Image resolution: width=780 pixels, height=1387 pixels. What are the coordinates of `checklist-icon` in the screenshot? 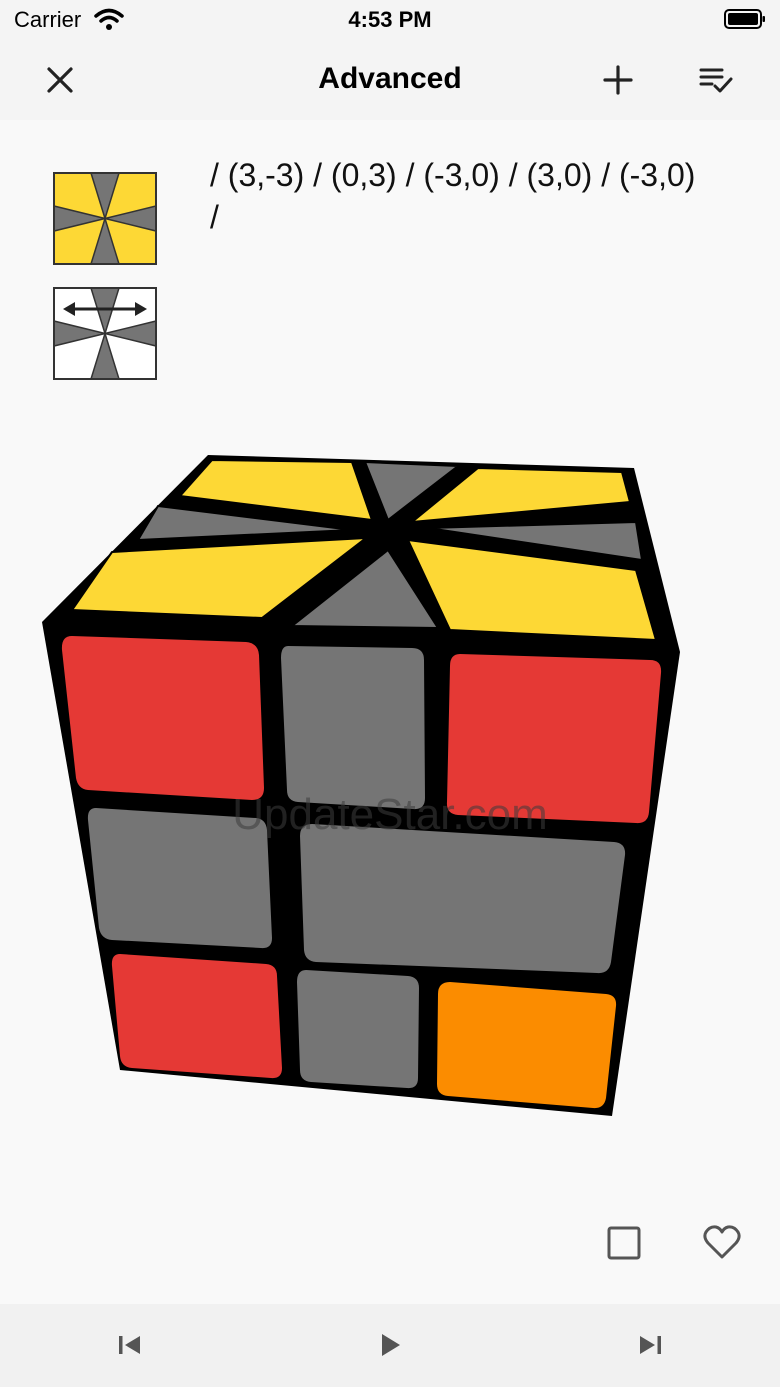 It's located at (716, 80).